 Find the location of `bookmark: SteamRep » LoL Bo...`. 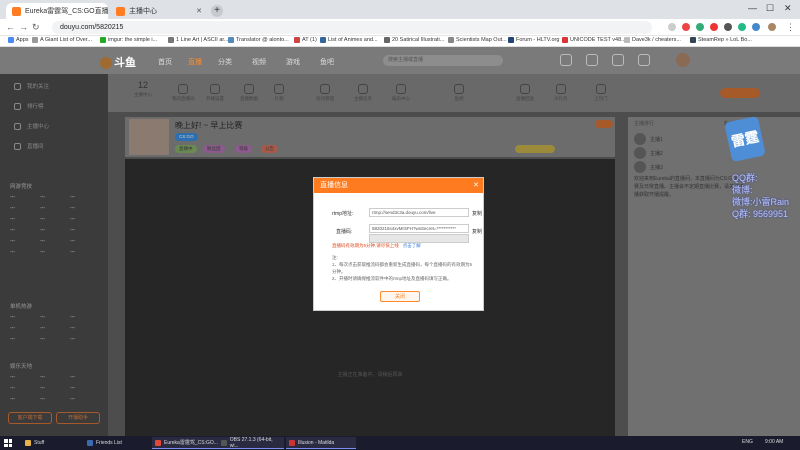

bookmark: SteamRep » LoL Bo... is located at coordinates (721, 40).